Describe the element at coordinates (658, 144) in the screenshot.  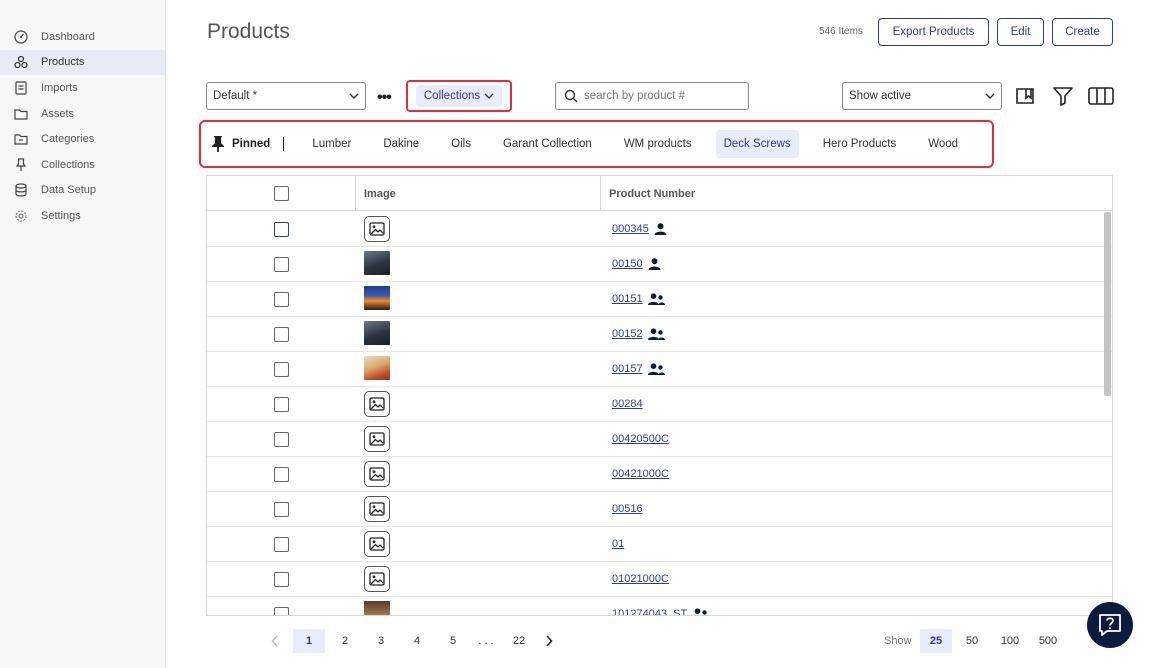
I see `collection-tab-wm-products: WM products` at that location.